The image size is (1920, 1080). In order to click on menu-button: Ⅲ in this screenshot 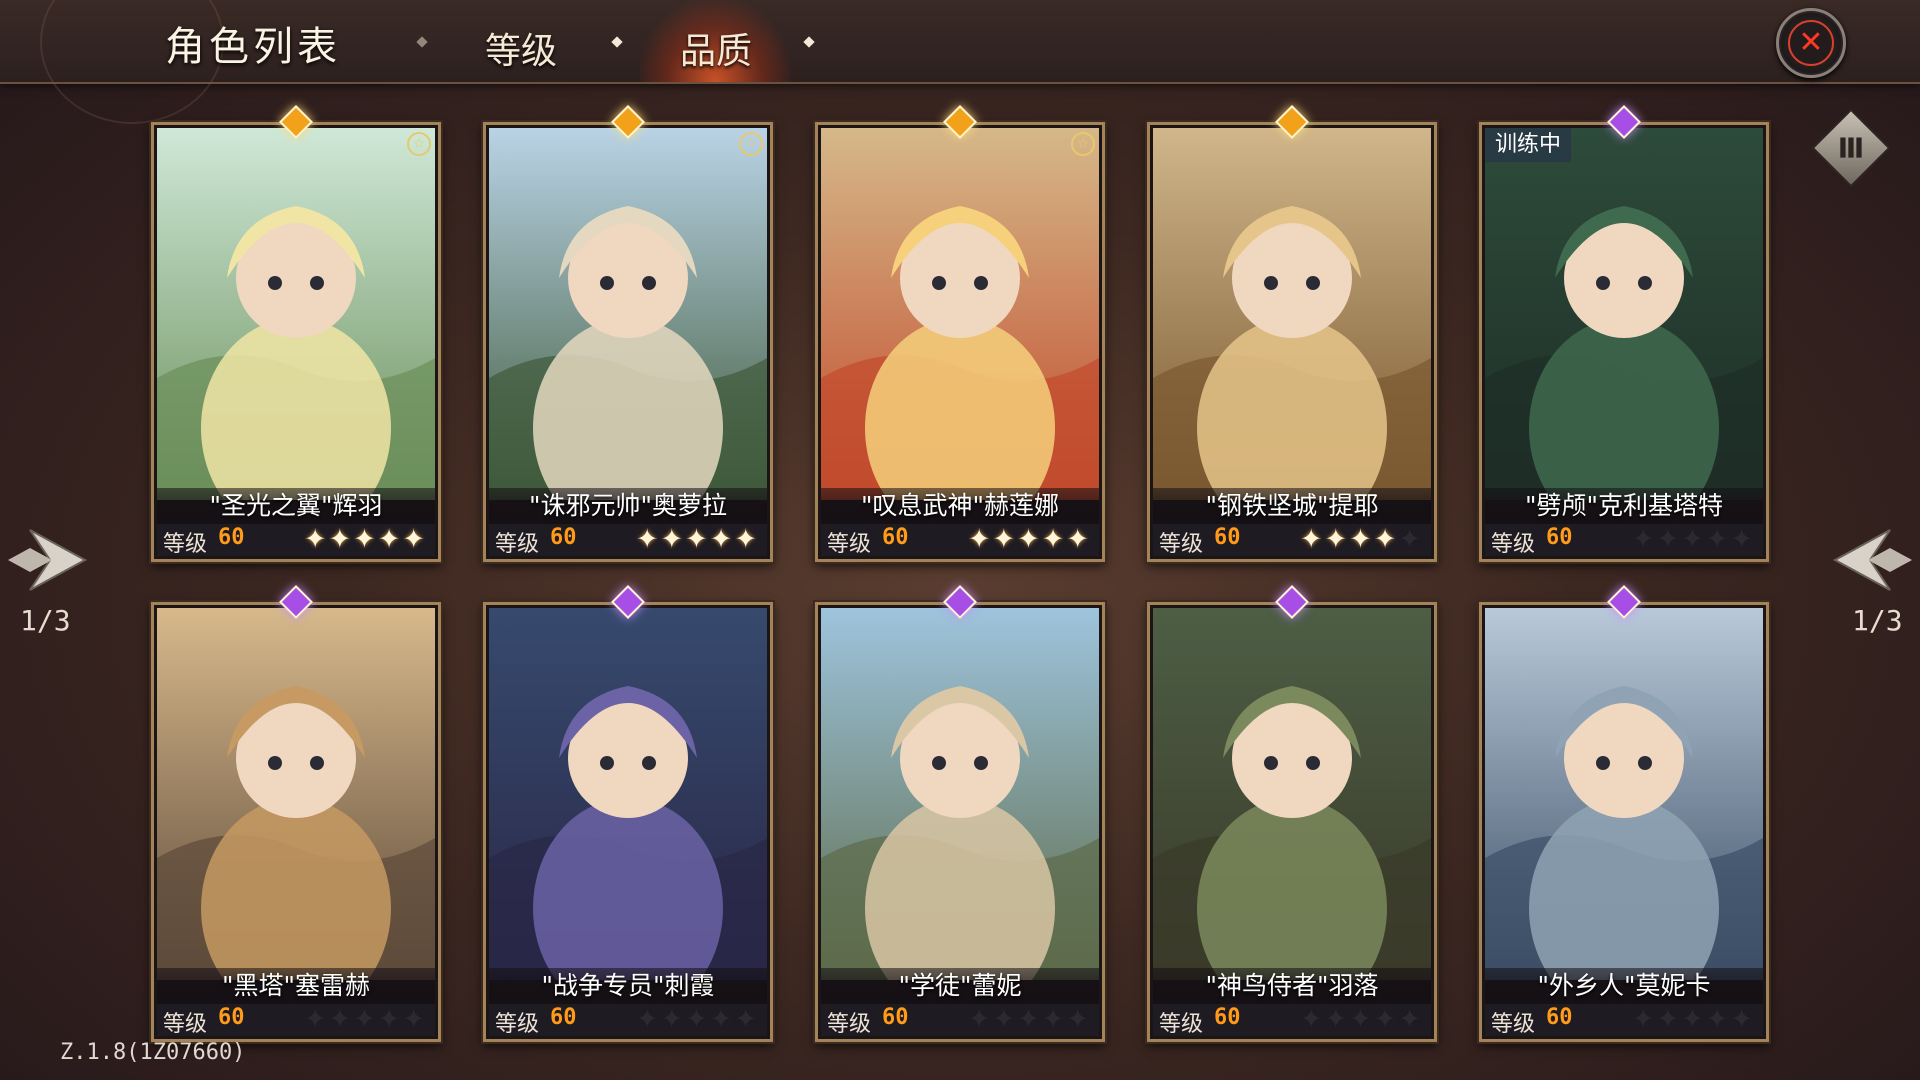, I will do `click(1851, 148)`.